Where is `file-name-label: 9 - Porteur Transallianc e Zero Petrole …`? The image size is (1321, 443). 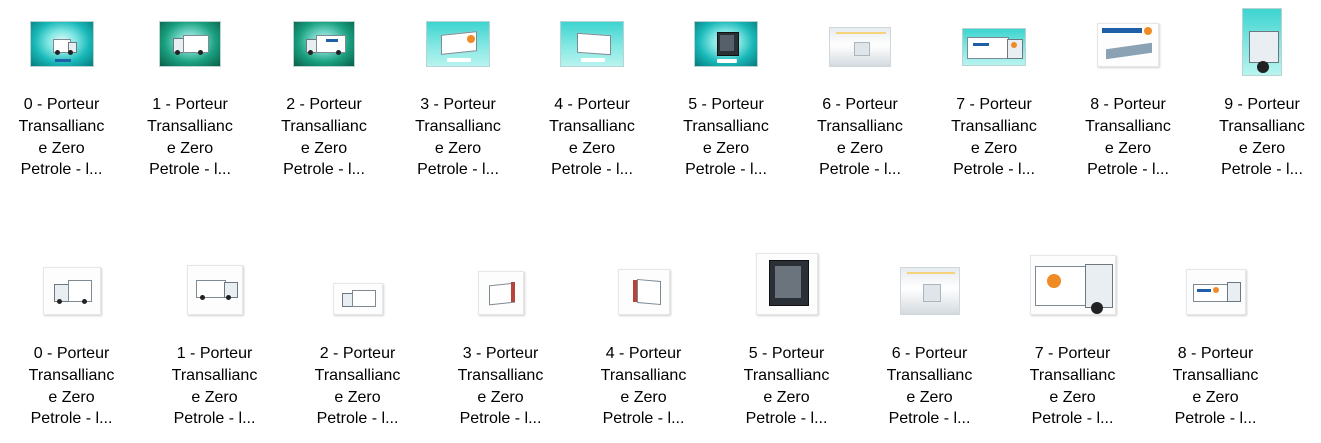
file-name-label: 9 - Porteur Transallianc e Zero Petrole … is located at coordinates (1262, 137).